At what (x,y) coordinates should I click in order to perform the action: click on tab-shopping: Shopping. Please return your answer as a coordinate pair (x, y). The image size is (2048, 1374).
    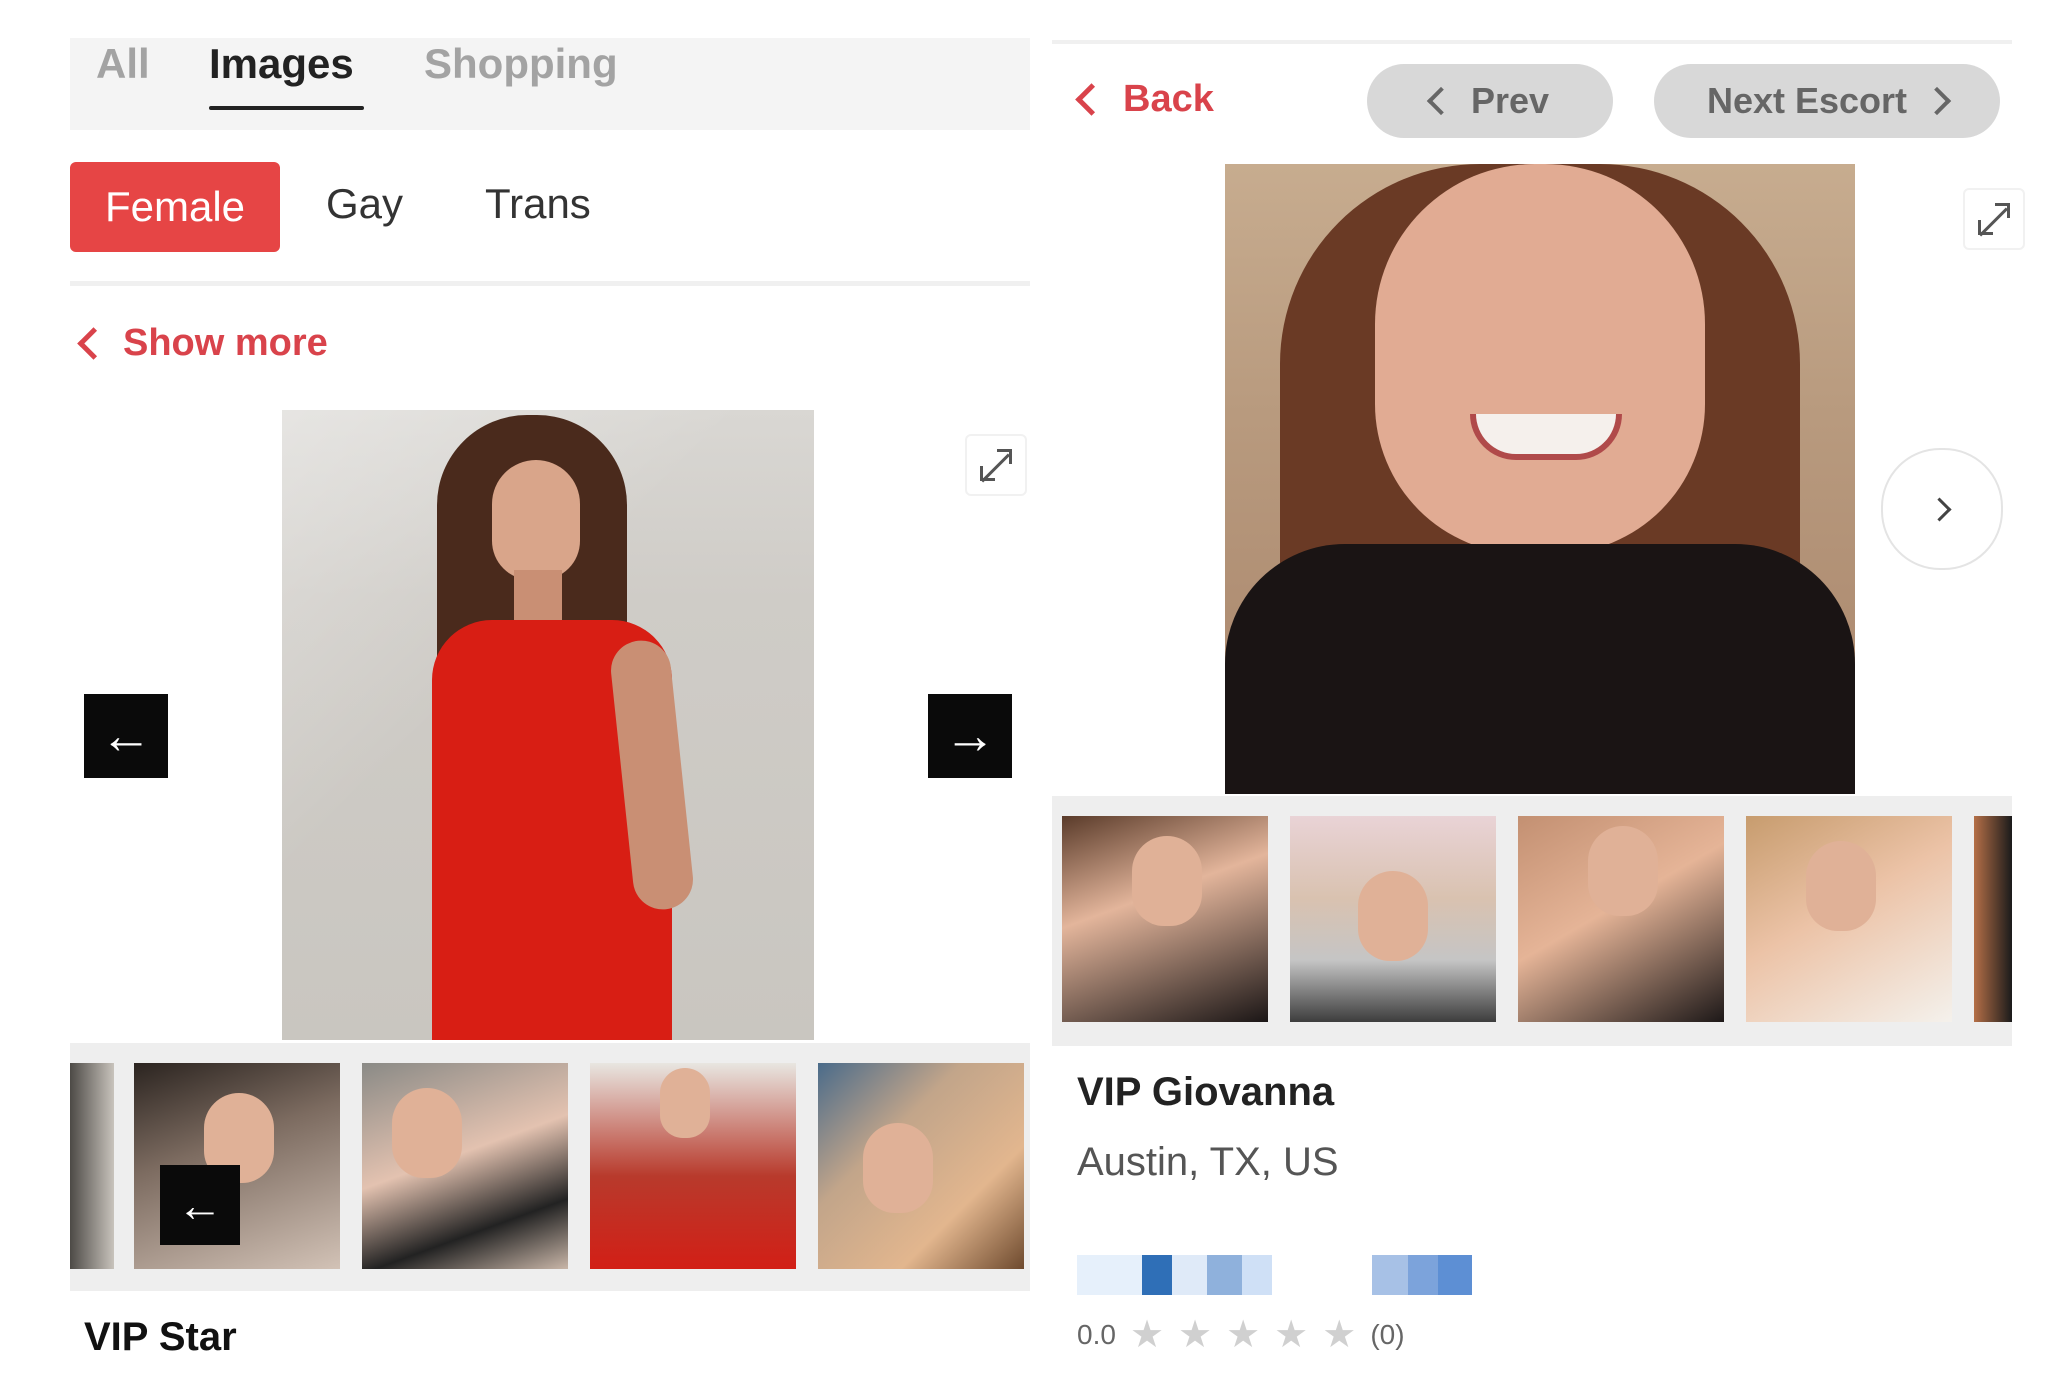
    Looking at the image, I should click on (521, 64).